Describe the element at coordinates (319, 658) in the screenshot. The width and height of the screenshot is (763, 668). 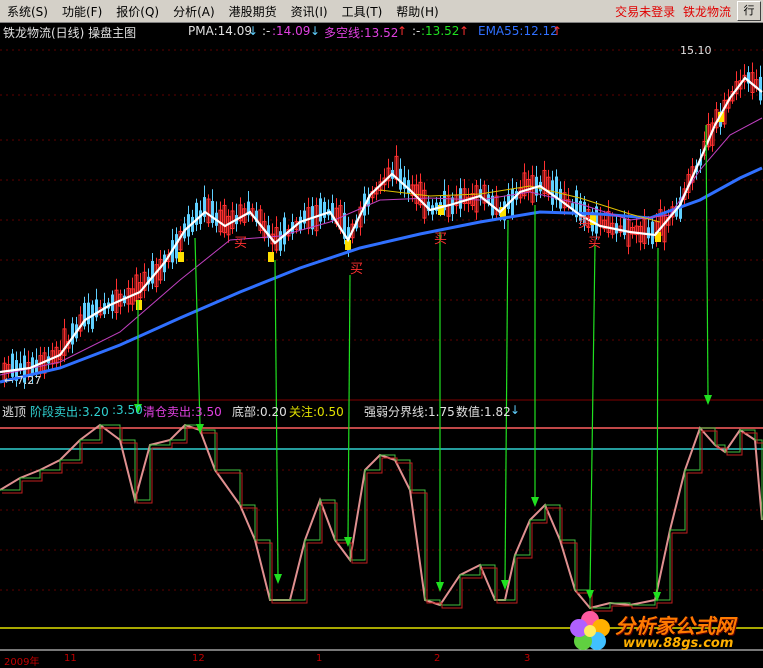
I see `time-label: 1` at that location.